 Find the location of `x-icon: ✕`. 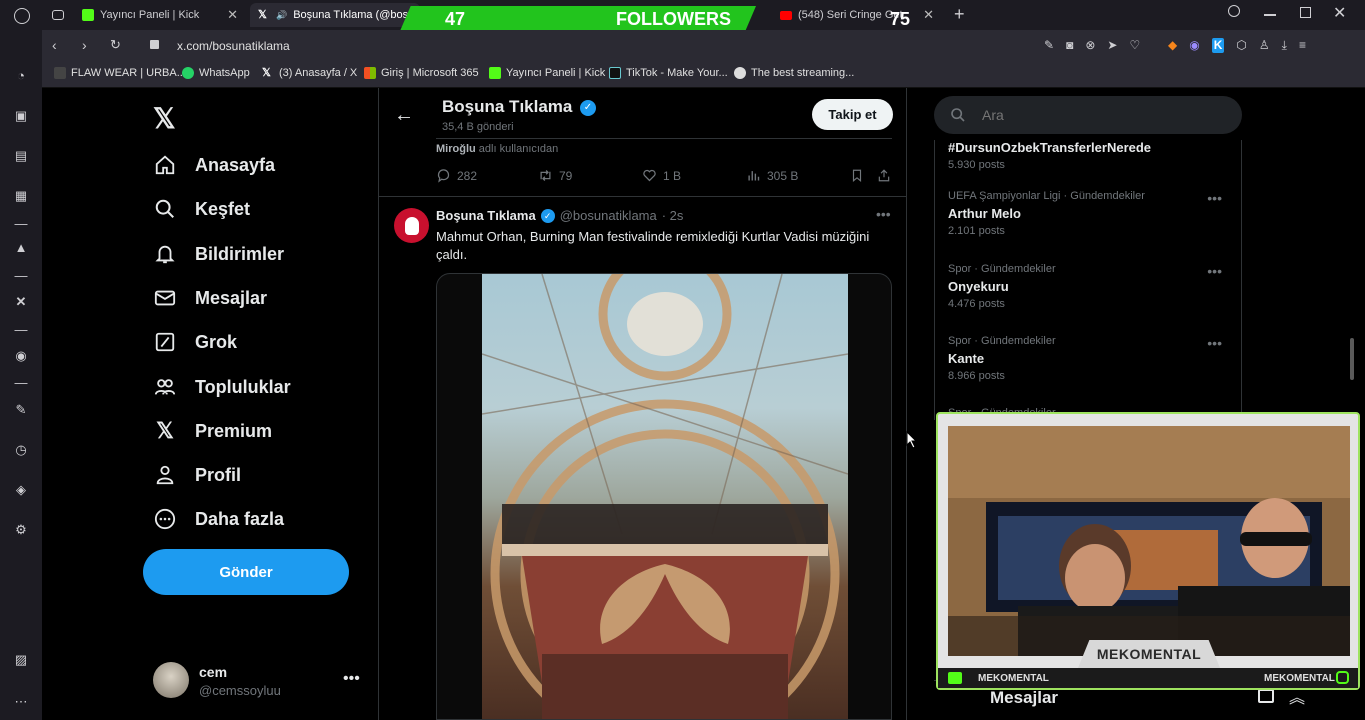

x-icon: ✕ is located at coordinates (21, 302).